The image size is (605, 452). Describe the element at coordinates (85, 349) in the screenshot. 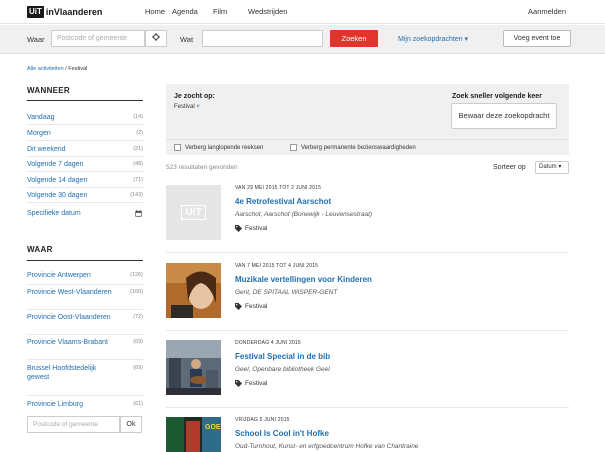

I see `filter-vlaams-brabant: Provincie Vlaams-Brabant (69)` at that location.